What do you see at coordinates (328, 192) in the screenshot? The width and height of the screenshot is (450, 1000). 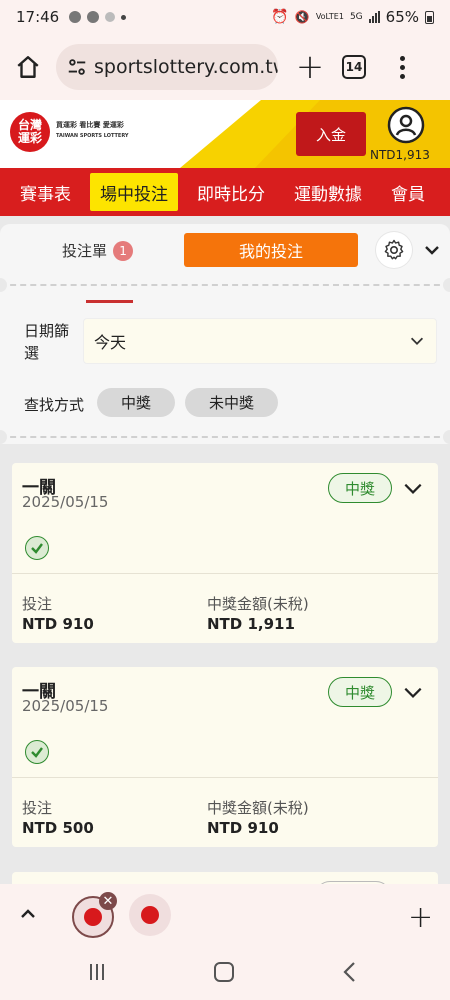 I see `nav-sports-data: 運動數據` at bounding box center [328, 192].